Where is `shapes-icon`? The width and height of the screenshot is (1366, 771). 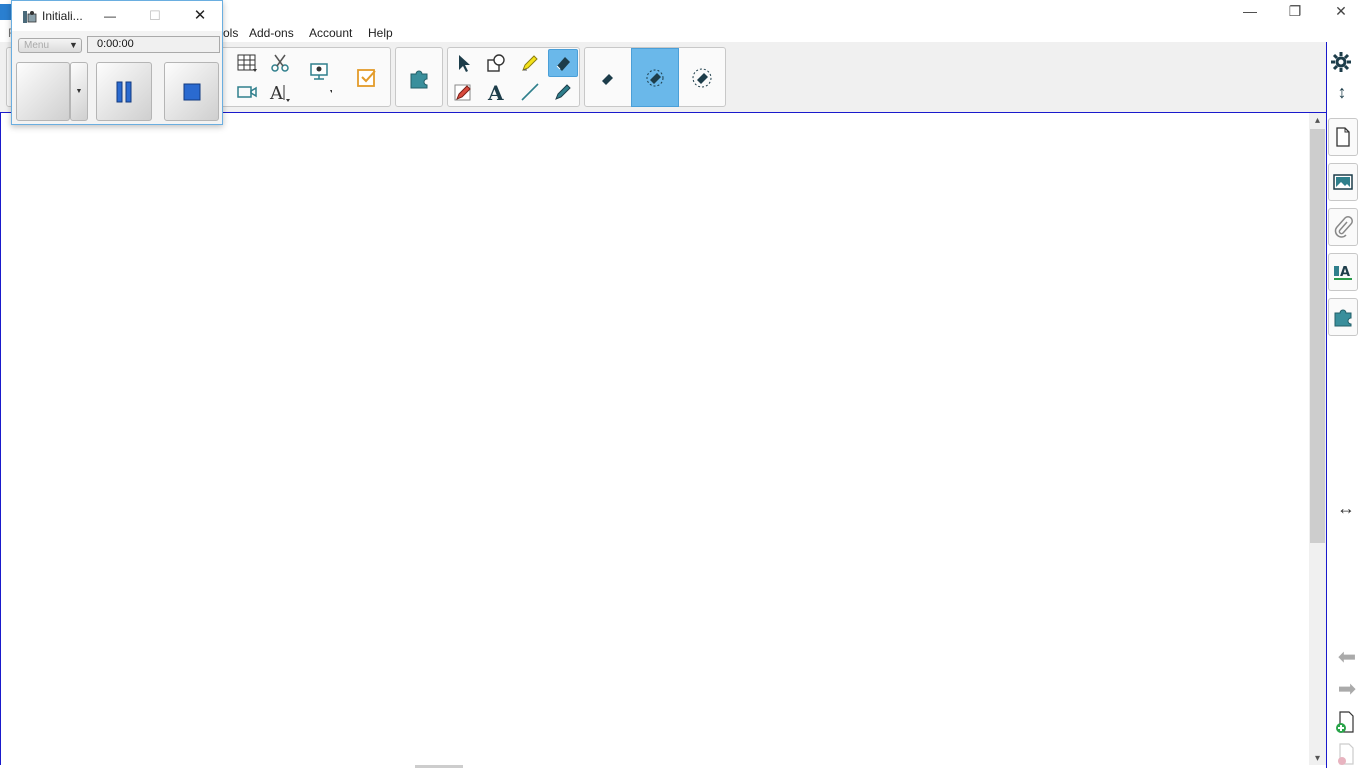
shapes-icon is located at coordinates (496, 63).